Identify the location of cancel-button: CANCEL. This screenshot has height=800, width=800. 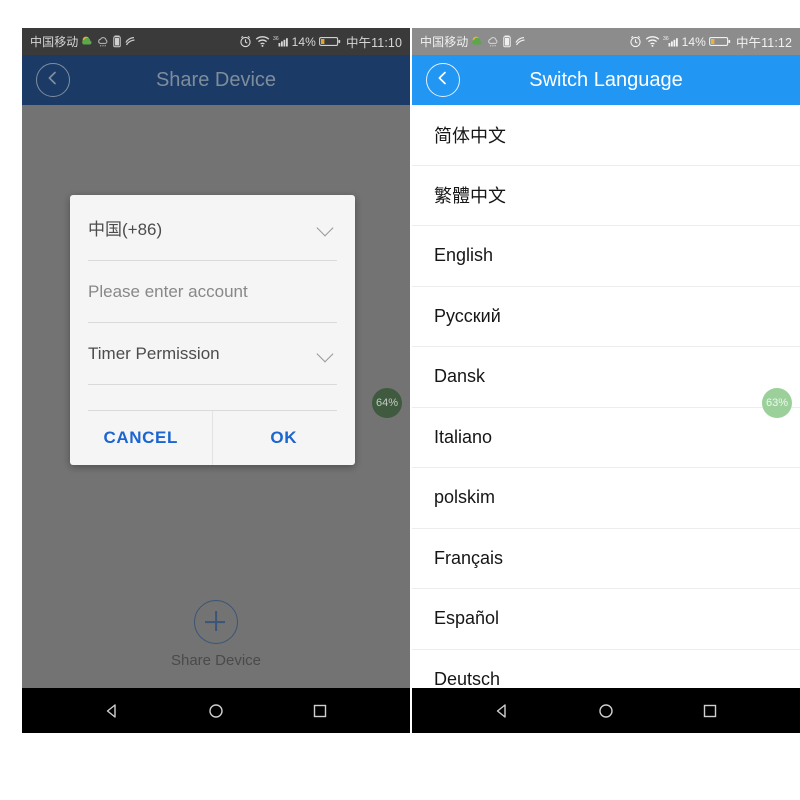
(141, 438).